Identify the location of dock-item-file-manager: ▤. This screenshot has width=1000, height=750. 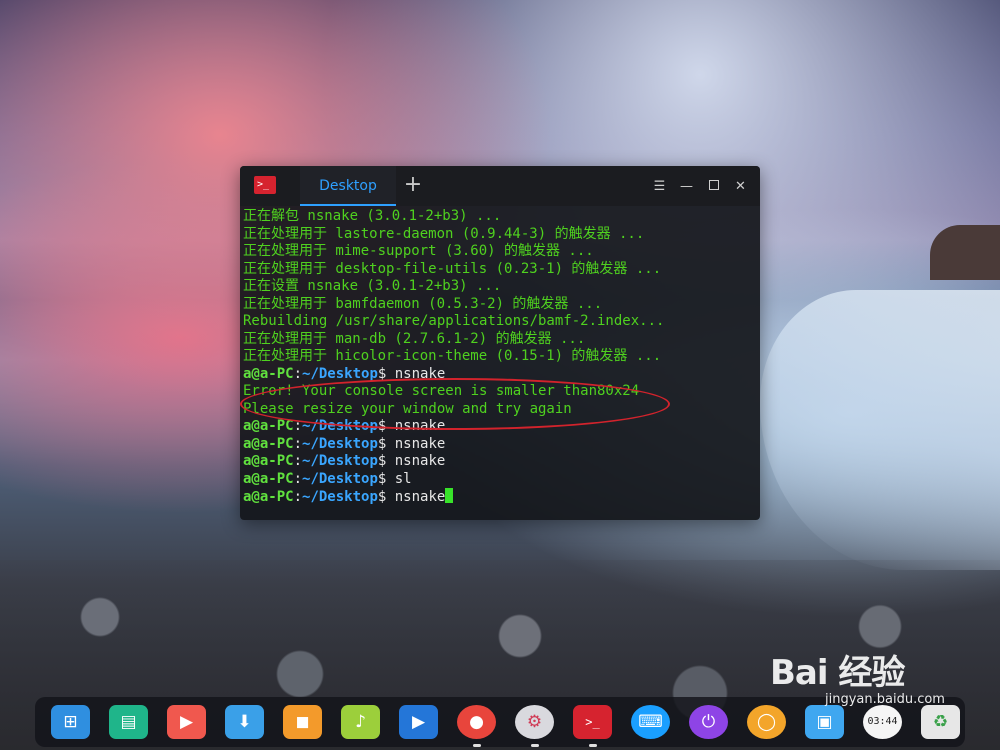
(128, 722).